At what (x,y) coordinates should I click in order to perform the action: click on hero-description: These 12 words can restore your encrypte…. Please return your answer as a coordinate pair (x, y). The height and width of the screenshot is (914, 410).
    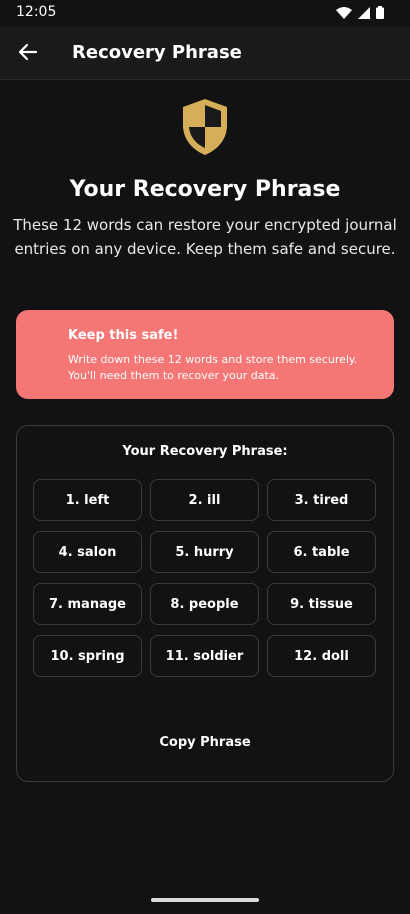
    Looking at the image, I should click on (205, 237).